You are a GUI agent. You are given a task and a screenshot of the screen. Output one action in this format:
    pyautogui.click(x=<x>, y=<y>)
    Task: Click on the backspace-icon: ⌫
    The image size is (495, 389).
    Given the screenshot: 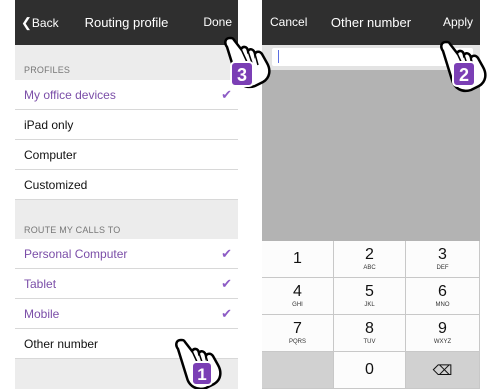 What is the action you would take?
    pyautogui.click(x=442, y=370)
    